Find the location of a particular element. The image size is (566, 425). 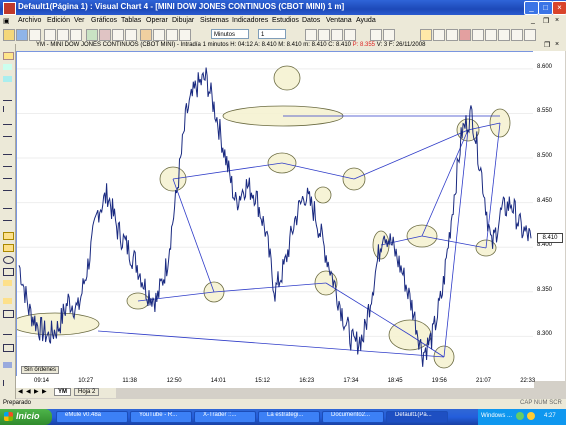

tab-scroll-prev-icon: ◀ is located at coordinates (28, 391).